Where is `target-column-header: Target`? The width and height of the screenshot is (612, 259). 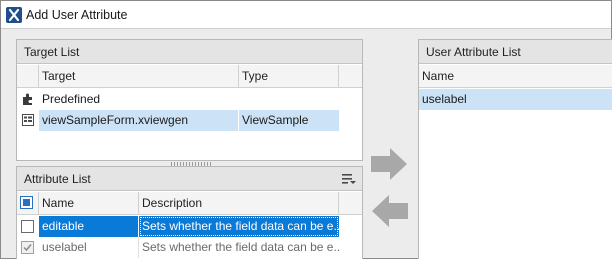 target-column-header: Target is located at coordinates (139, 76).